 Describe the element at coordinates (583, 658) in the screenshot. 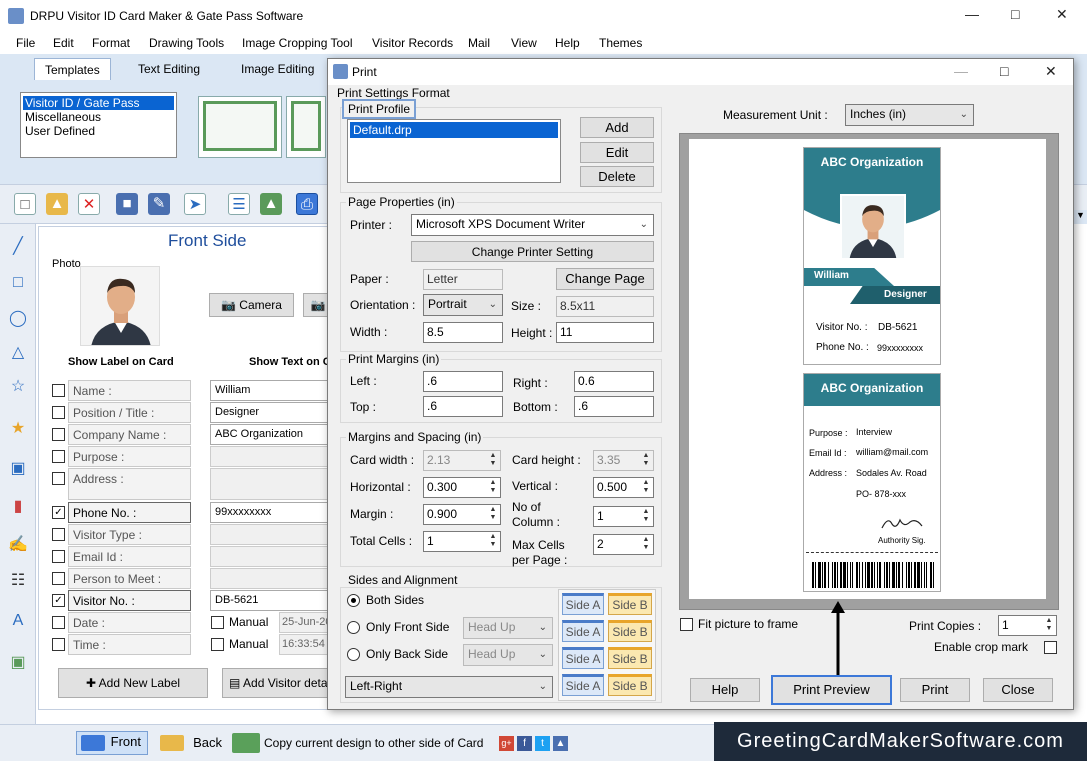

I see `side-layout-3-a: Side A` at that location.